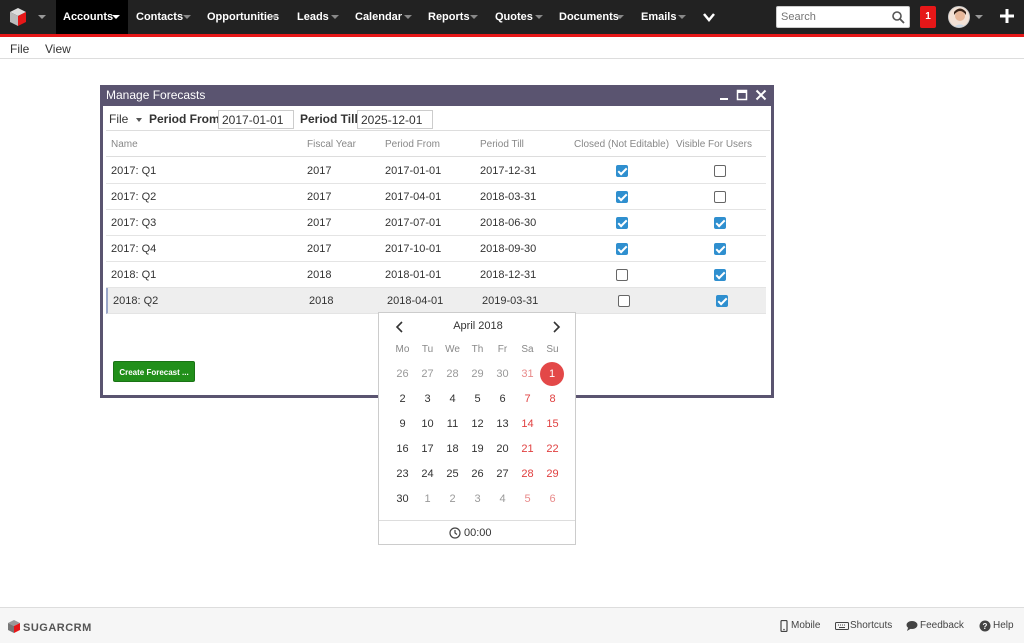 Image resolution: width=1024 pixels, height=643 pixels. Describe the element at coordinates (427, 424) in the screenshot. I see `calendar-day: 10` at that location.